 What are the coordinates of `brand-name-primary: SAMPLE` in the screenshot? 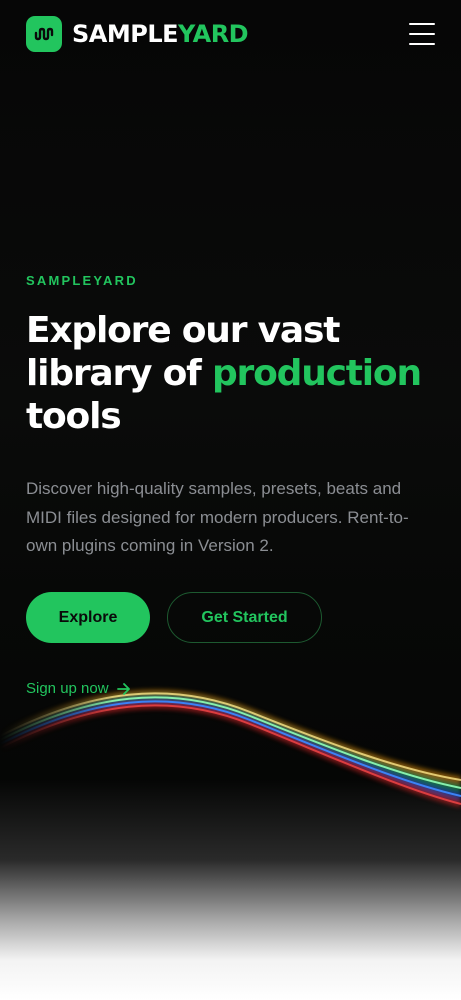 It's located at (125, 34).